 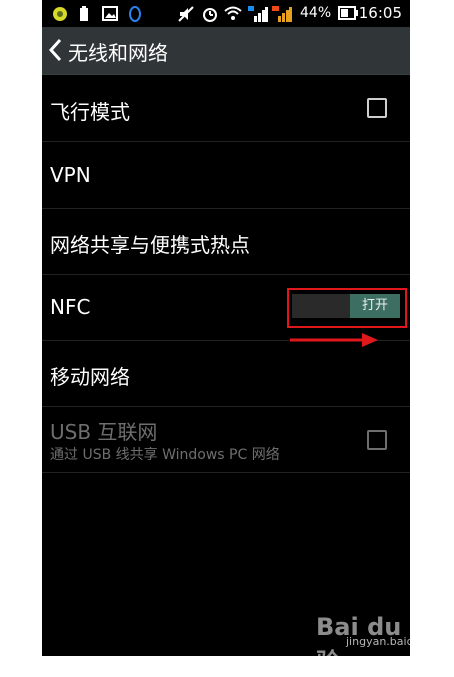 What do you see at coordinates (377, 108) in the screenshot?
I see `airplane-mode-checkbox` at bounding box center [377, 108].